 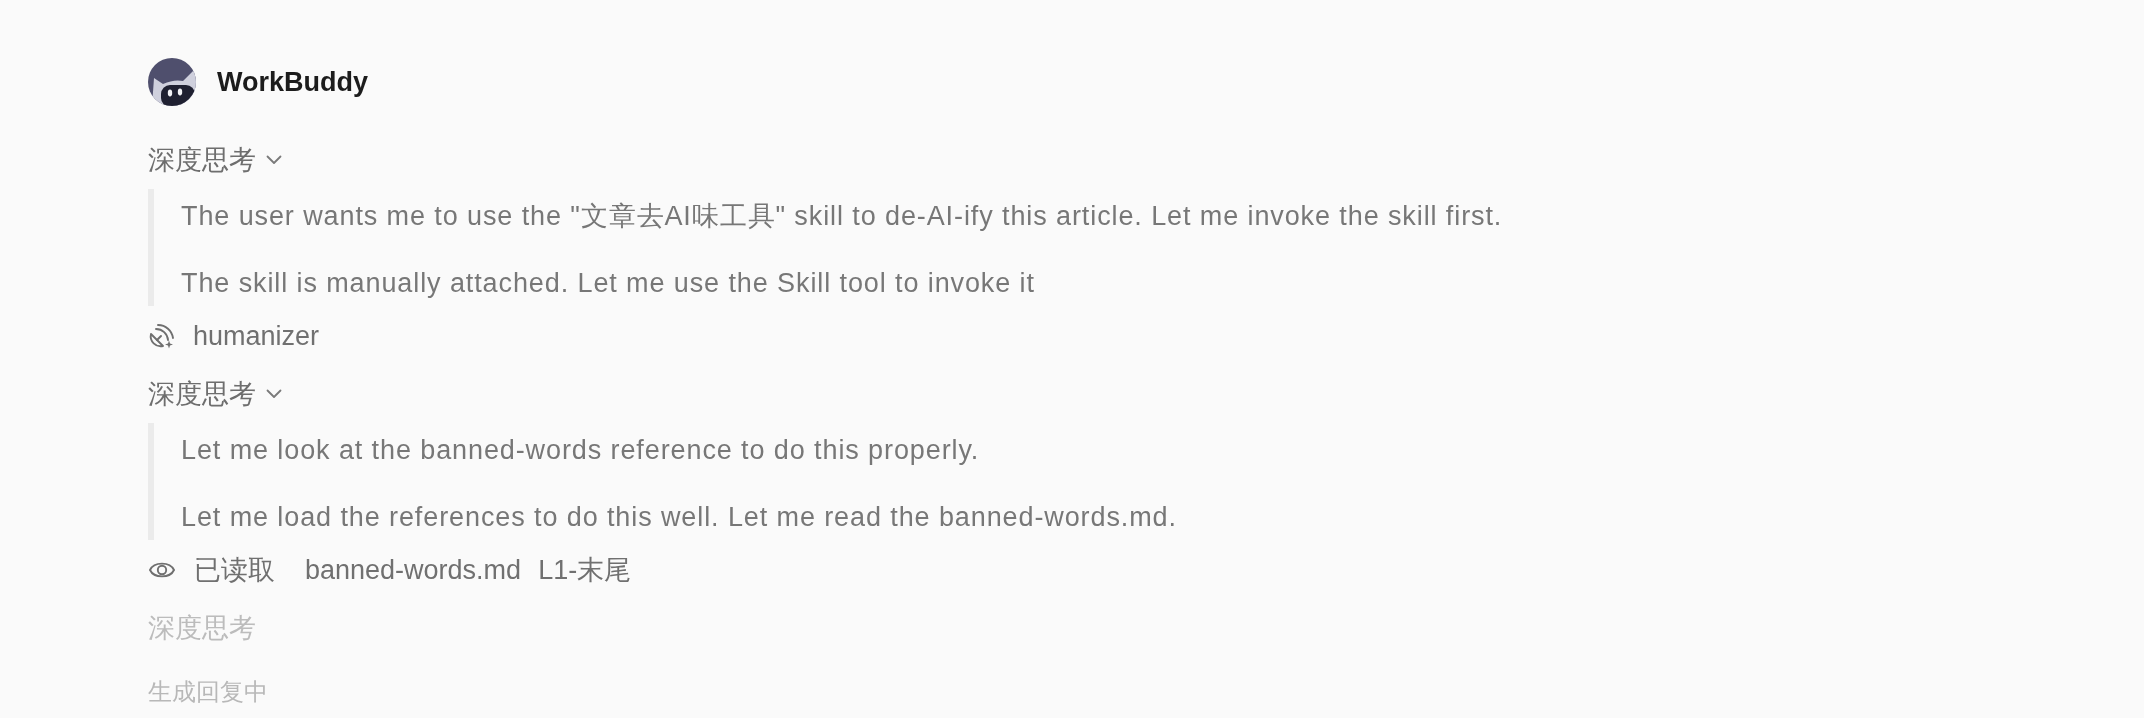 What do you see at coordinates (679, 517) in the screenshot?
I see `thought-text: Let me load the references to do this well. Let me read the banned-words.md.` at bounding box center [679, 517].